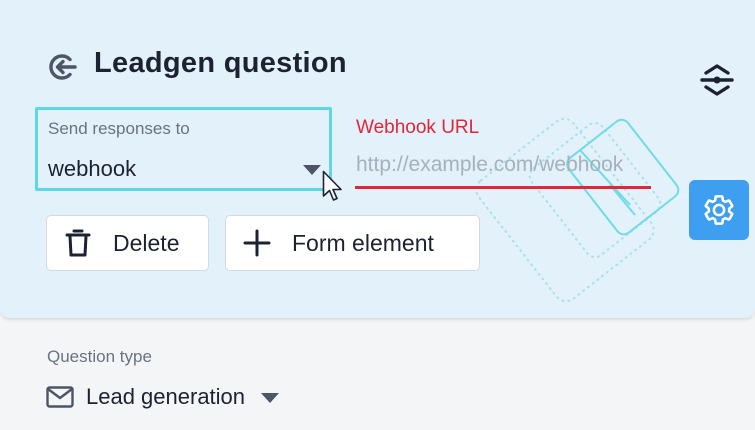 This screenshot has width=755, height=430. I want to click on send-responses-select: Send responses to webhook, so click(183, 149).